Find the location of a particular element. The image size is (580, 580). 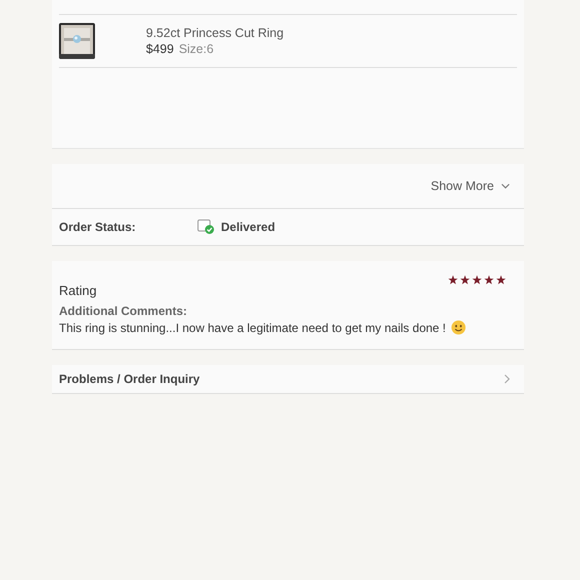

order-status-value: Delivered is located at coordinates (248, 227).